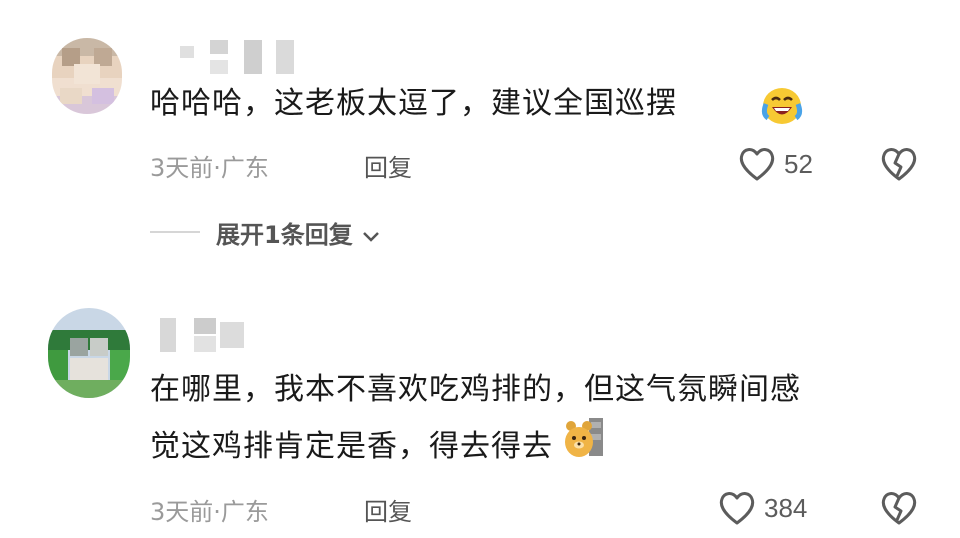  What do you see at coordinates (782, 105) in the screenshot?
I see `laughing-crying-face-icon` at bounding box center [782, 105].